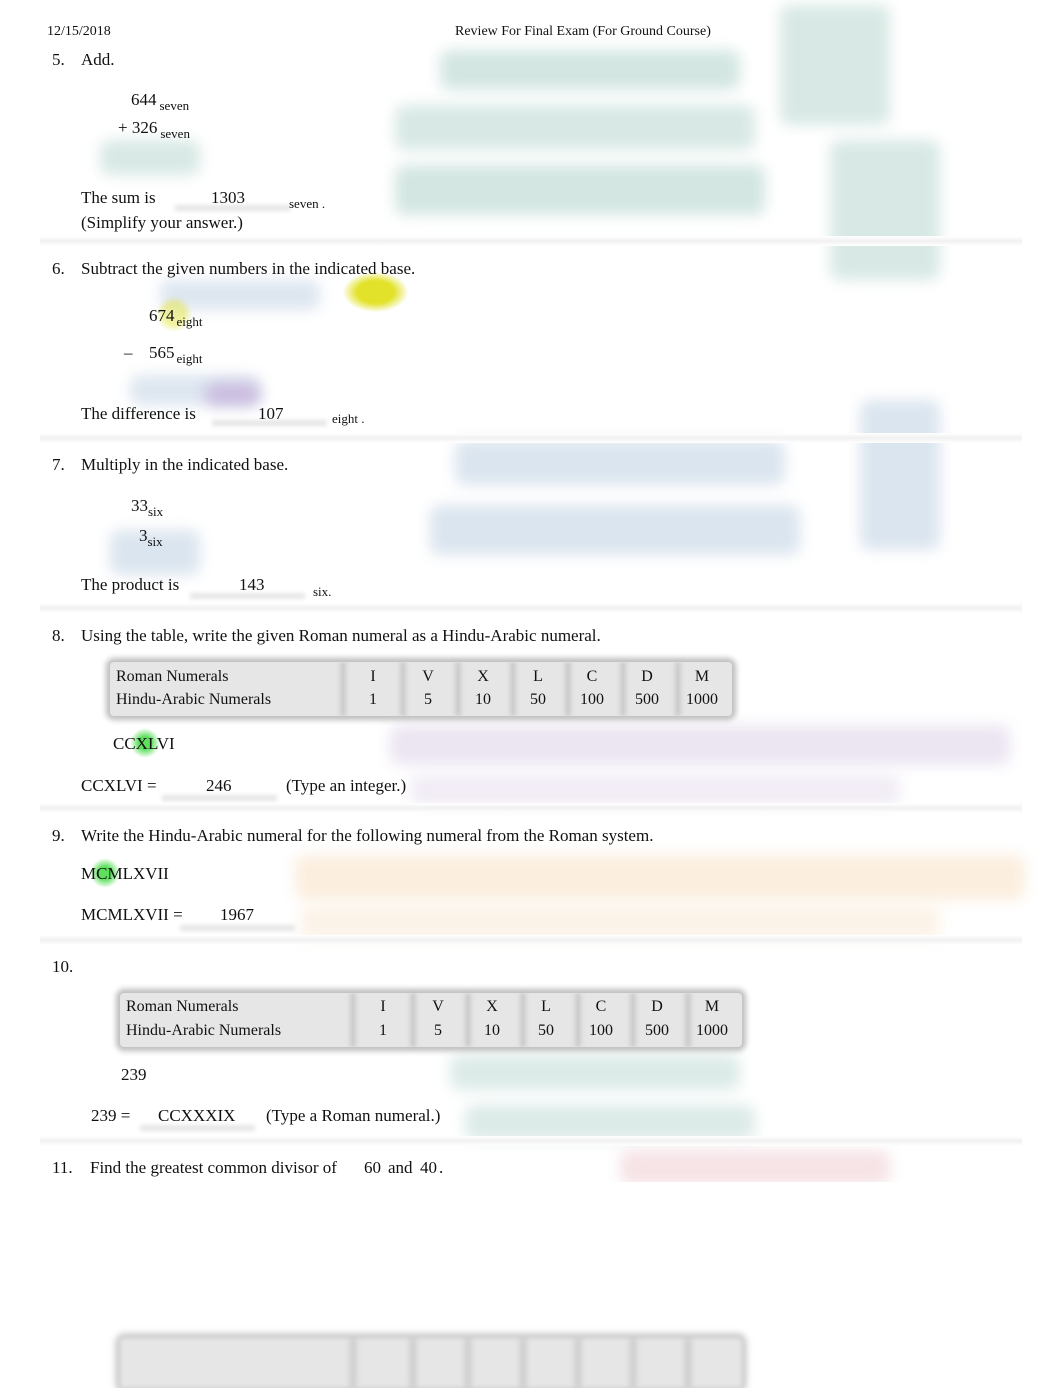 The height and width of the screenshot is (1388, 1062). Describe the element at coordinates (228, 198) in the screenshot. I see `problem-5-answer-field: 1303` at that location.